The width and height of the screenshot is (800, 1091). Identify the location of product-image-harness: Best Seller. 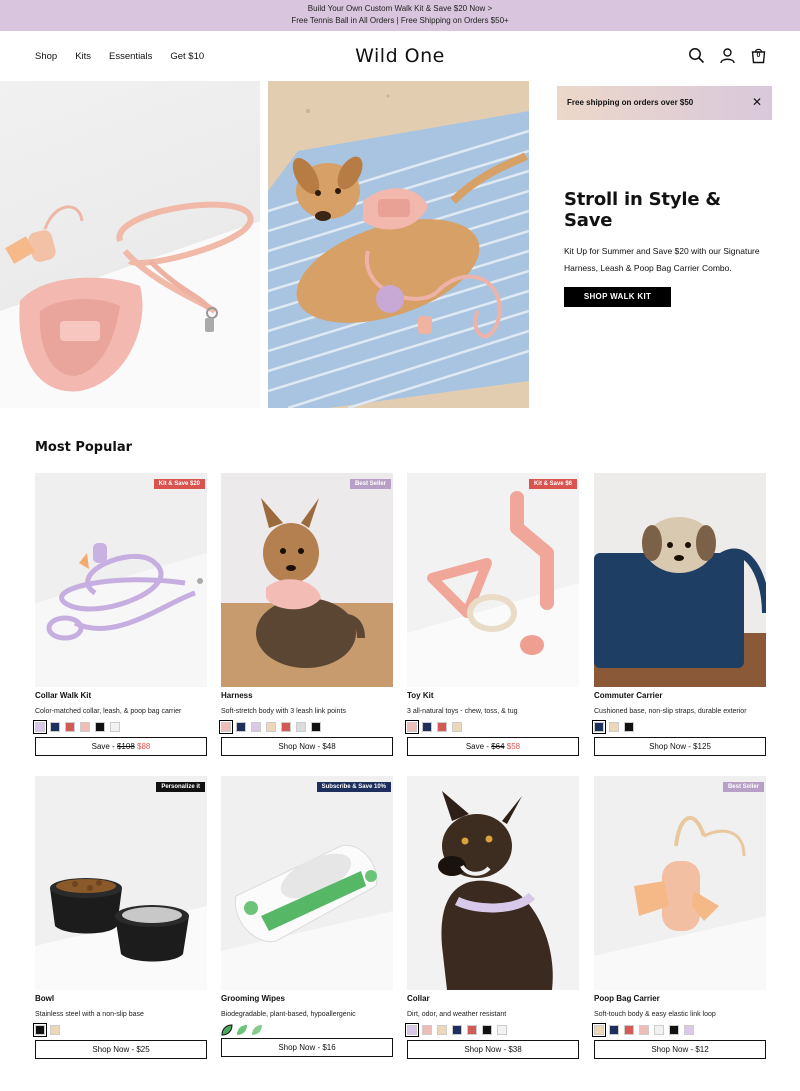
(307, 580).